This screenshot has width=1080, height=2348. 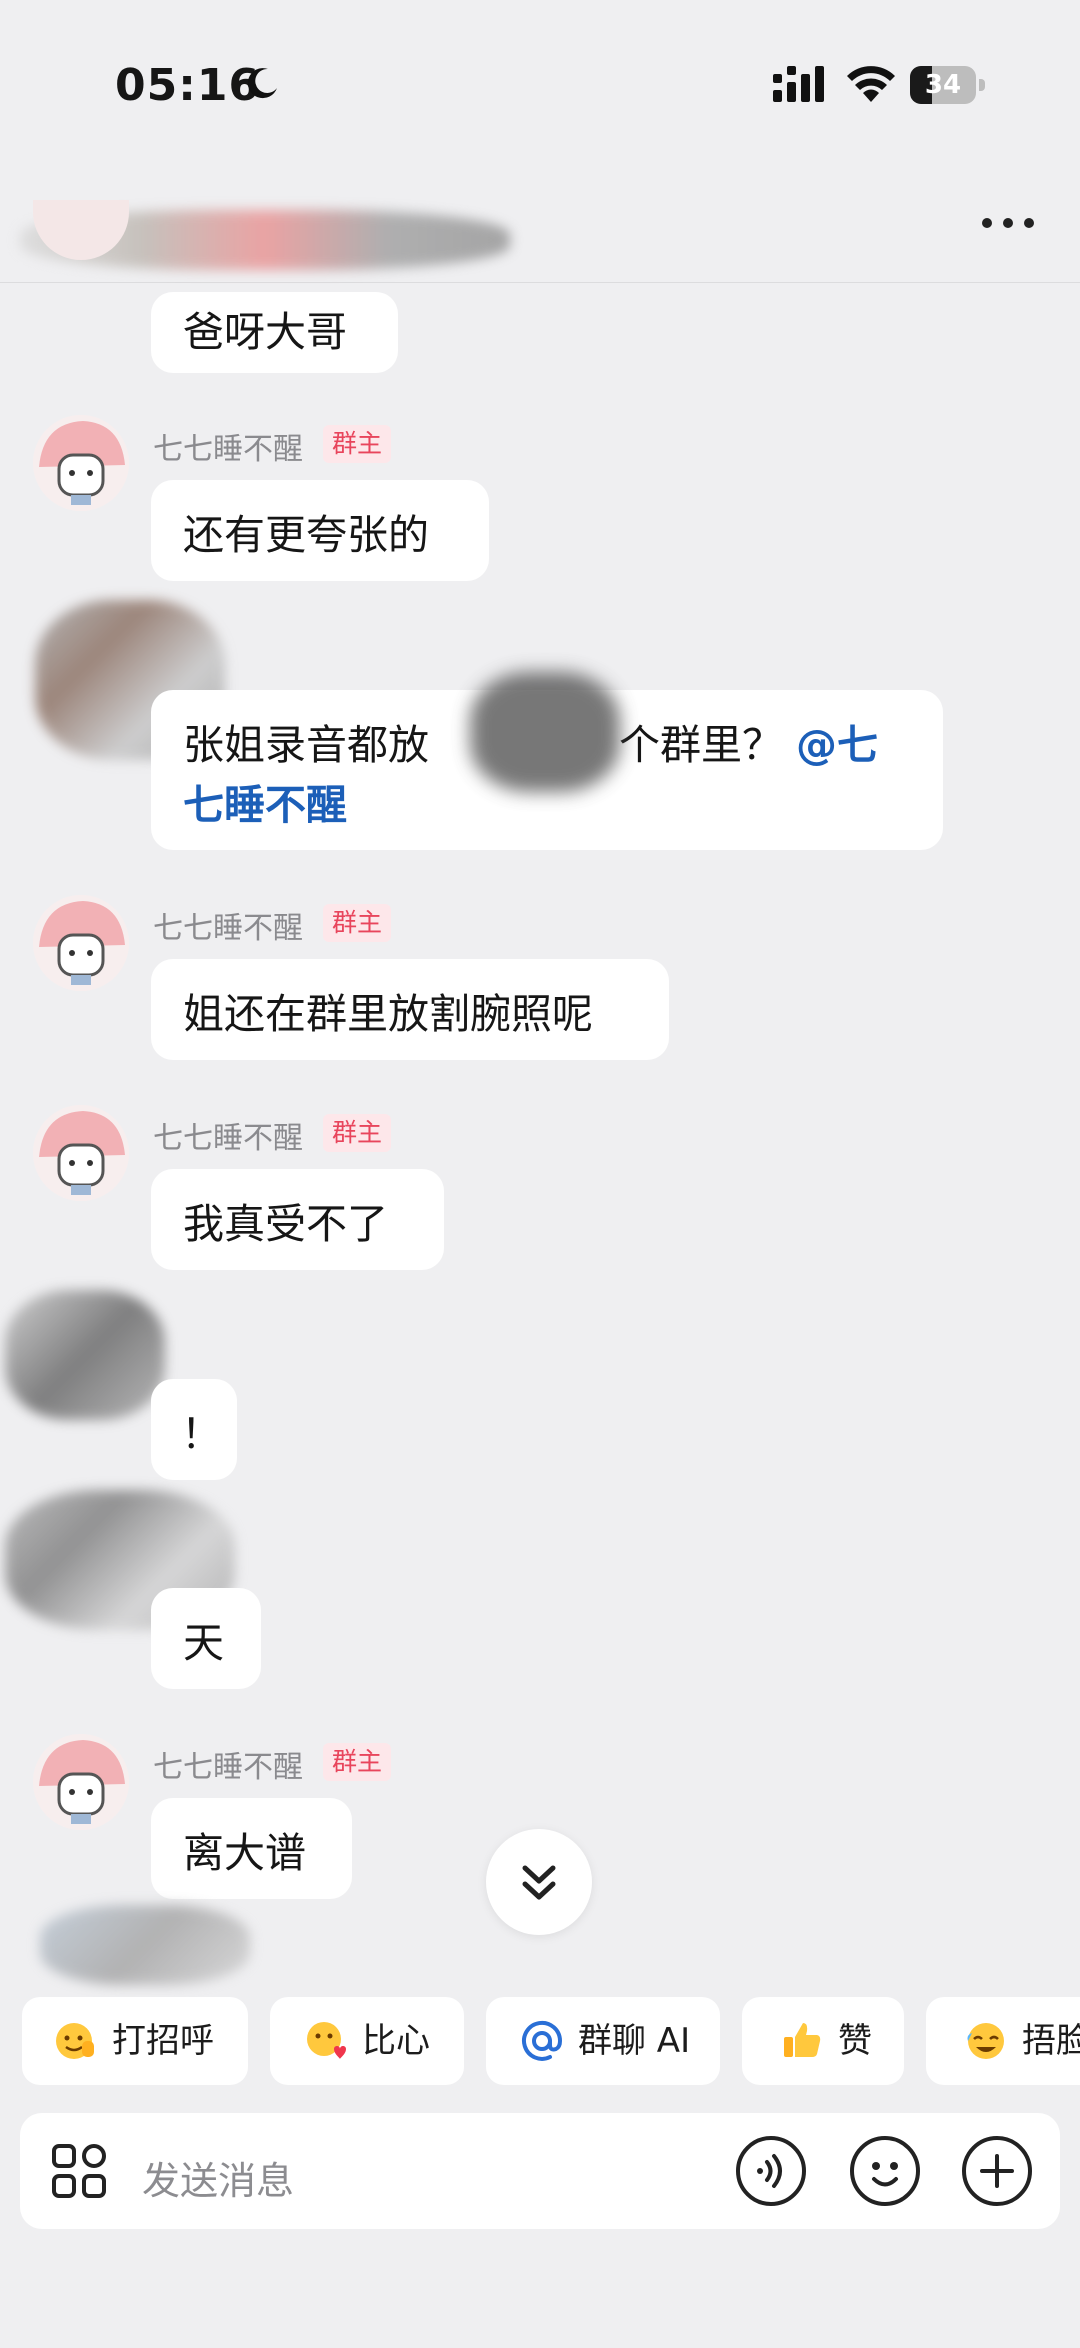 What do you see at coordinates (798, 84) in the screenshot?
I see `cellular-signal-icon` at bounding box center [798, 84].